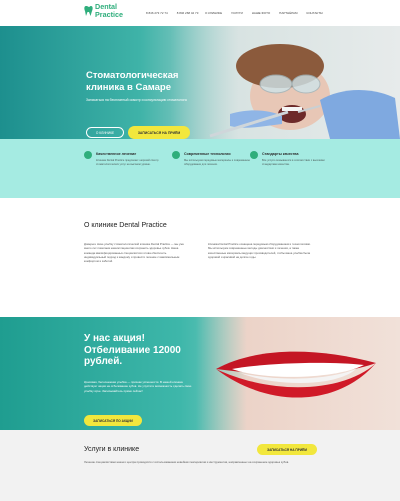  I want to click on feature-title: Современные технологии, so click(207, 154).